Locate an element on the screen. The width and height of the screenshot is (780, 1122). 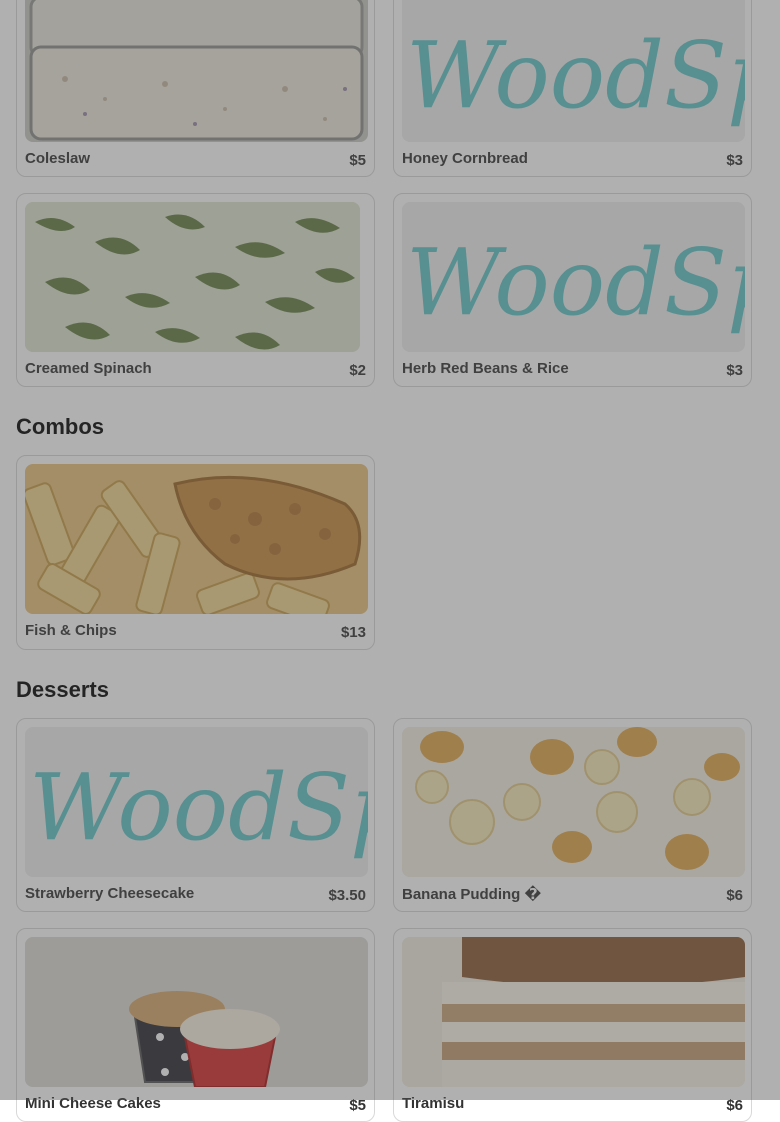
menu-item-card-honey-cornbread: WoodSpoon Honey Cornbread $3 is located at coordinates (572, 88).